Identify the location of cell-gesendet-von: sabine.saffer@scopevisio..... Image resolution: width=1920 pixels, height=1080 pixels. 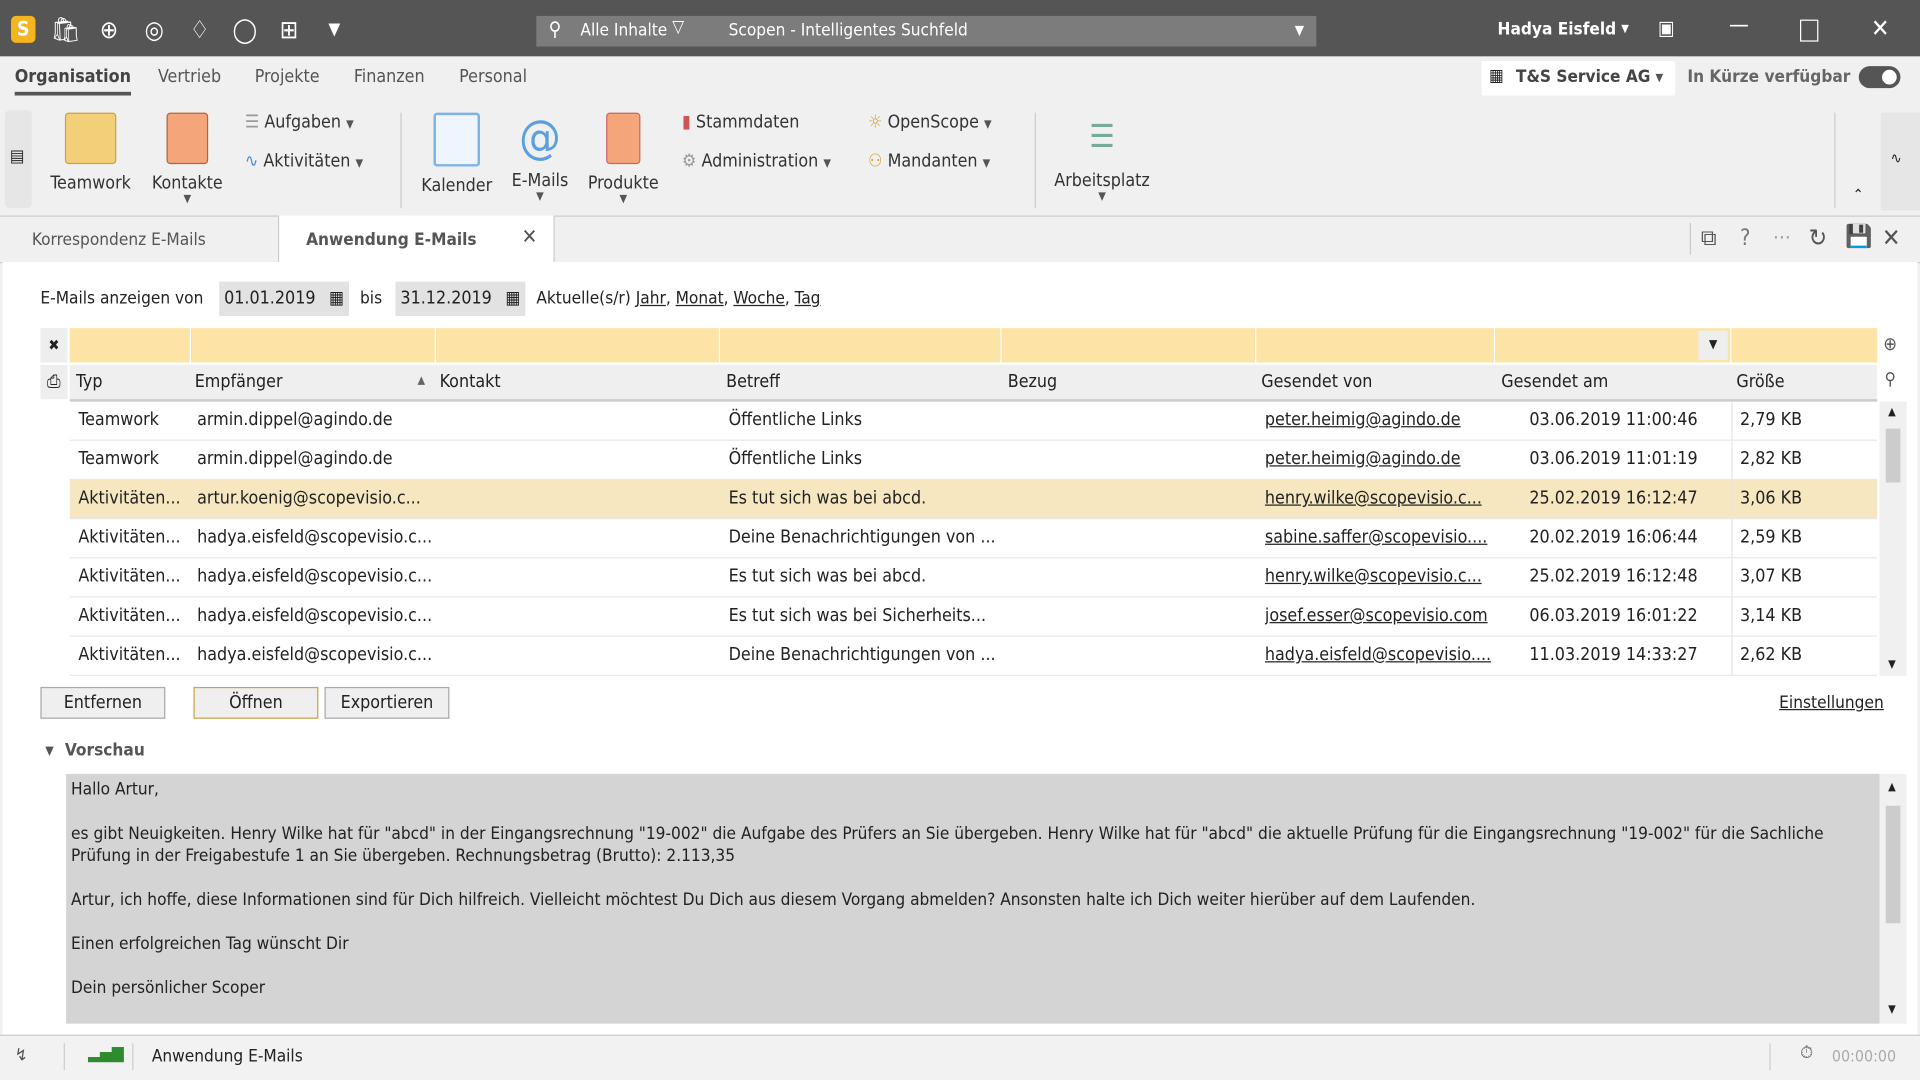
(1376, 537).